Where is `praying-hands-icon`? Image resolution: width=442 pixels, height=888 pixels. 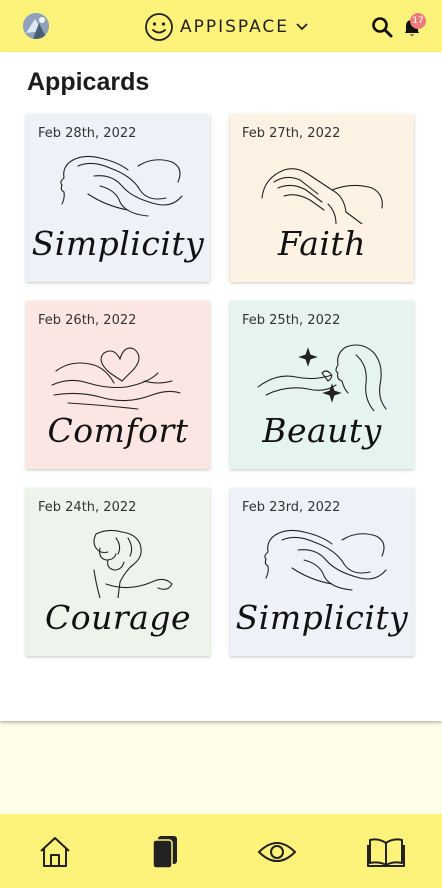
praying-hands-icon is located at coordinates (322, 196).